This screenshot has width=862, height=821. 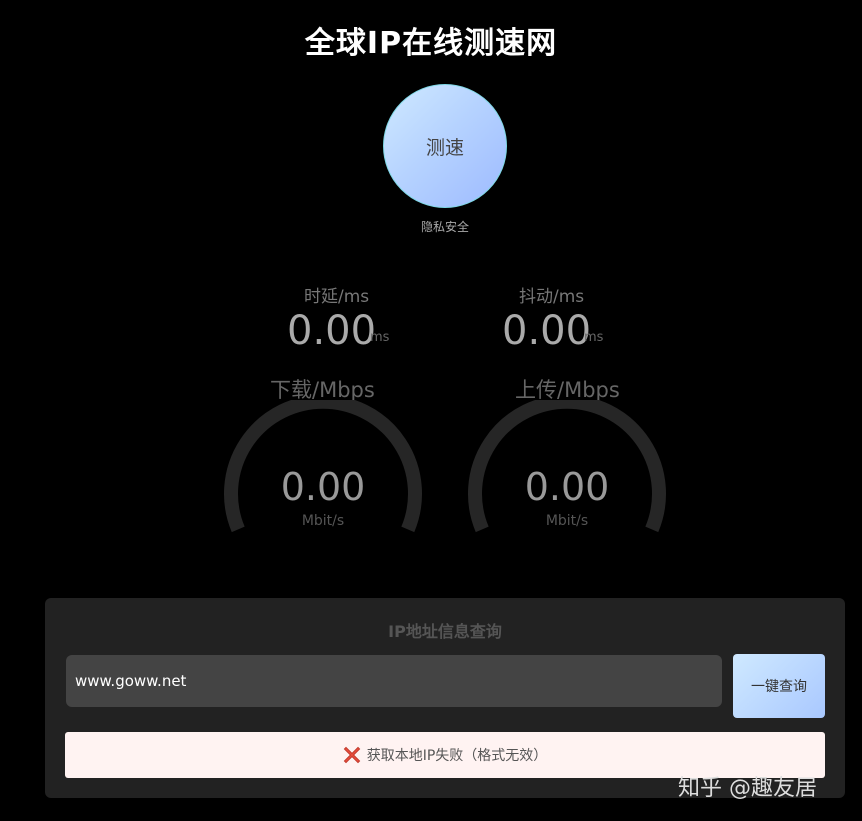 What do you see at coordinates (444, 227) in the screenshot?
I see `privacy-text: 隐私安全` at bounding box center [444, 227].